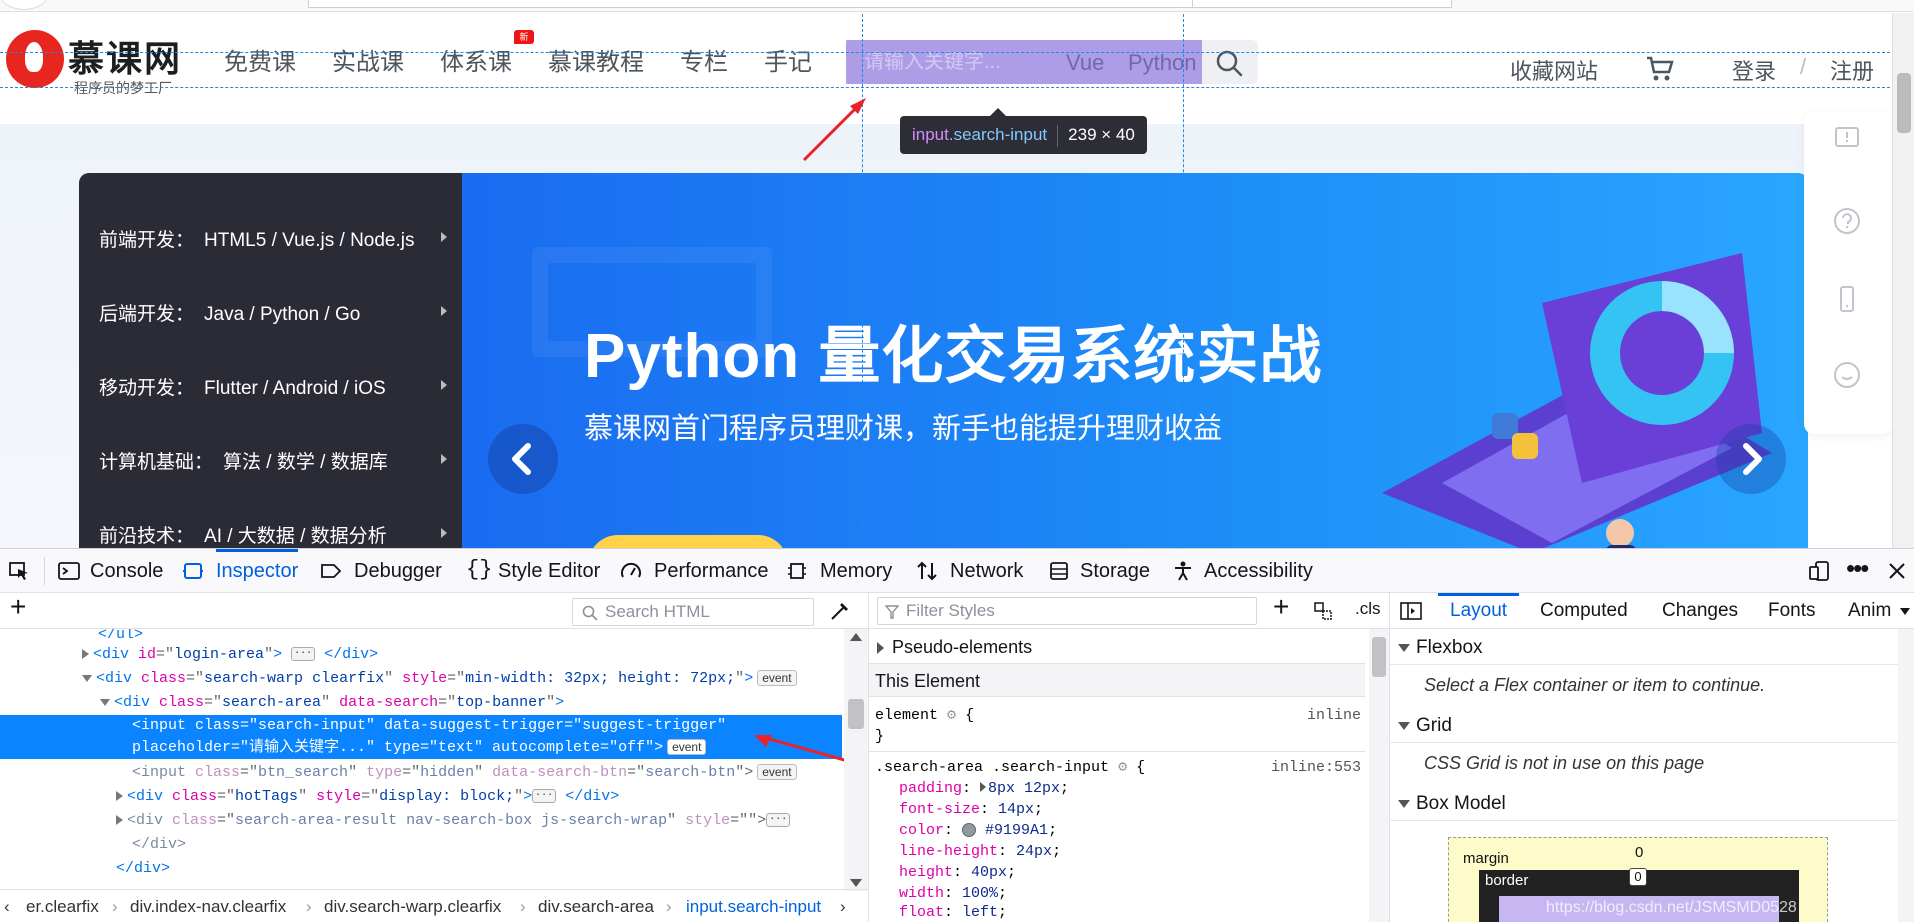  Describe the element at coordinates (753, 906) in the screenshot. I see `breadcrumb-item-current: input.search-input` at that location.